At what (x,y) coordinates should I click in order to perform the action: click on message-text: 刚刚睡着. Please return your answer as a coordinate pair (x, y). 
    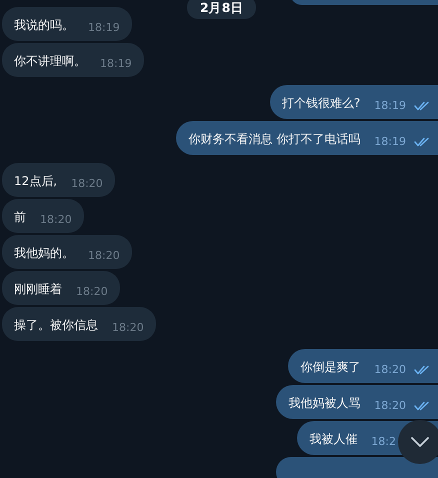
    Looking at the image, I should click on (38, 289).